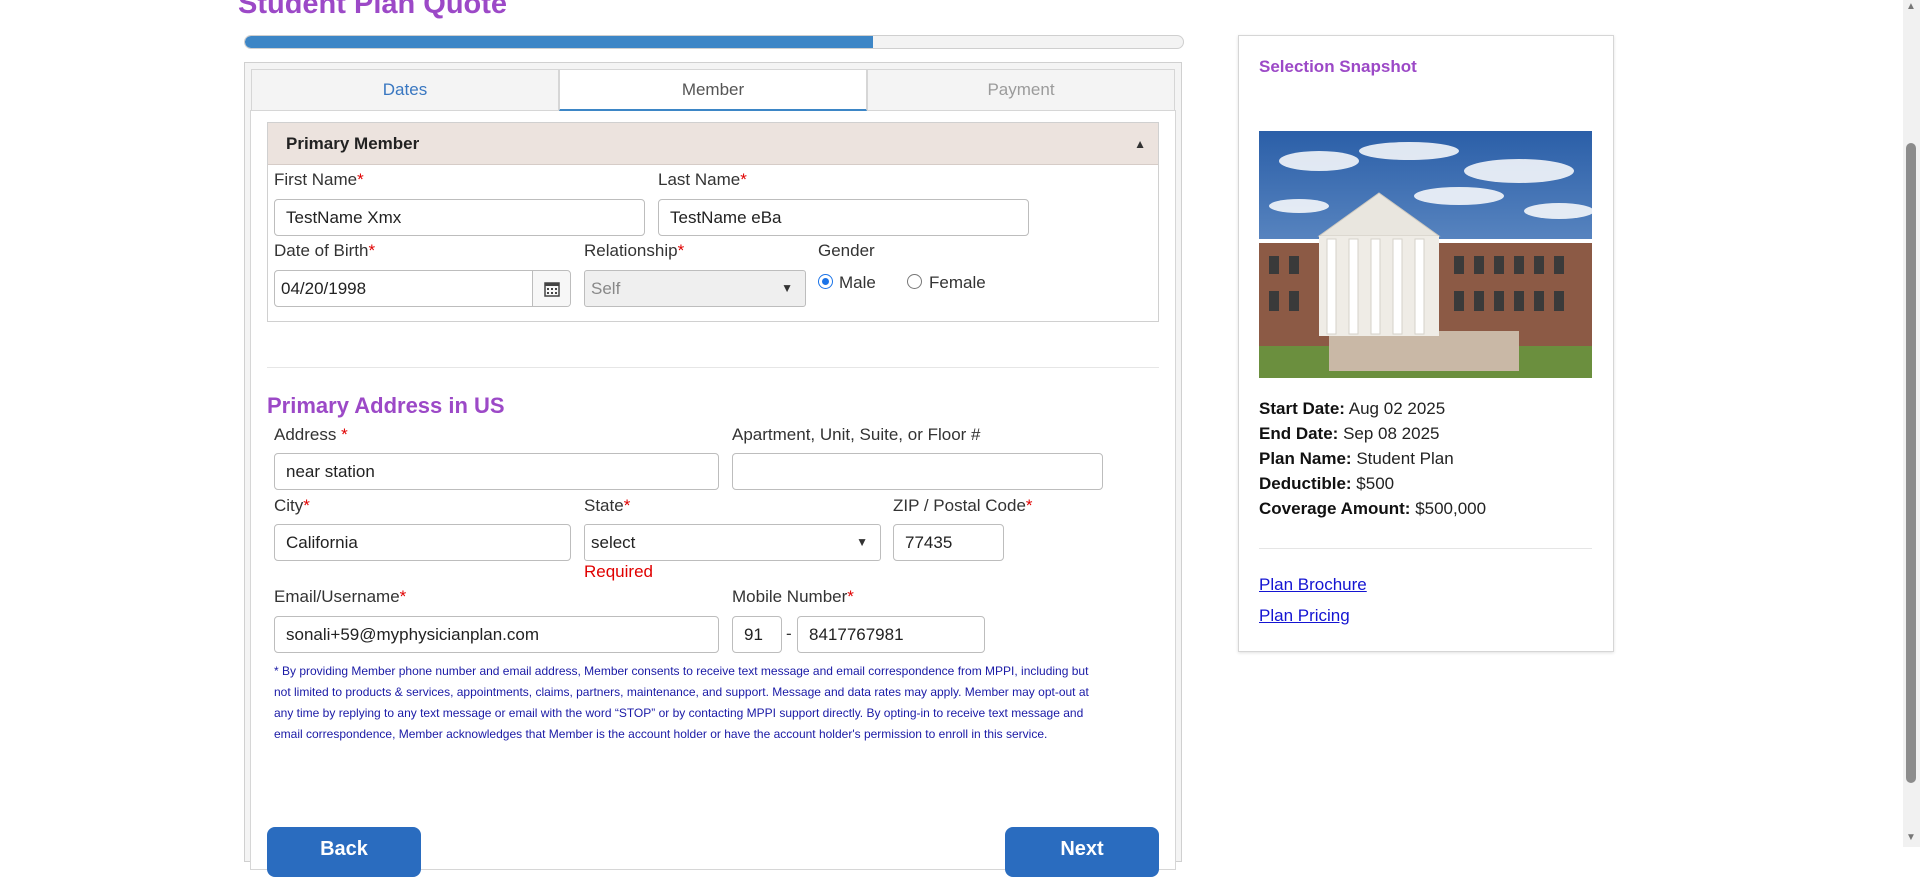 The height and width of the screenshot is (877, 1920). What do you see at coordinates (1338, 66) in the screenshot?
I see `snapshot-title: Selection Snapshot` at bounding box center [1338, 66].